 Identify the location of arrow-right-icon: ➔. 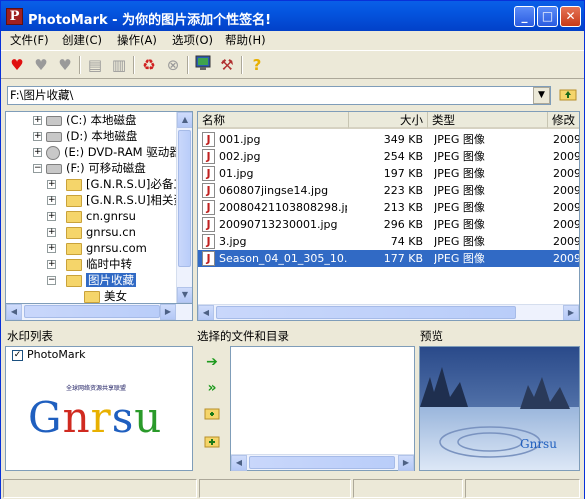
(212, 362).